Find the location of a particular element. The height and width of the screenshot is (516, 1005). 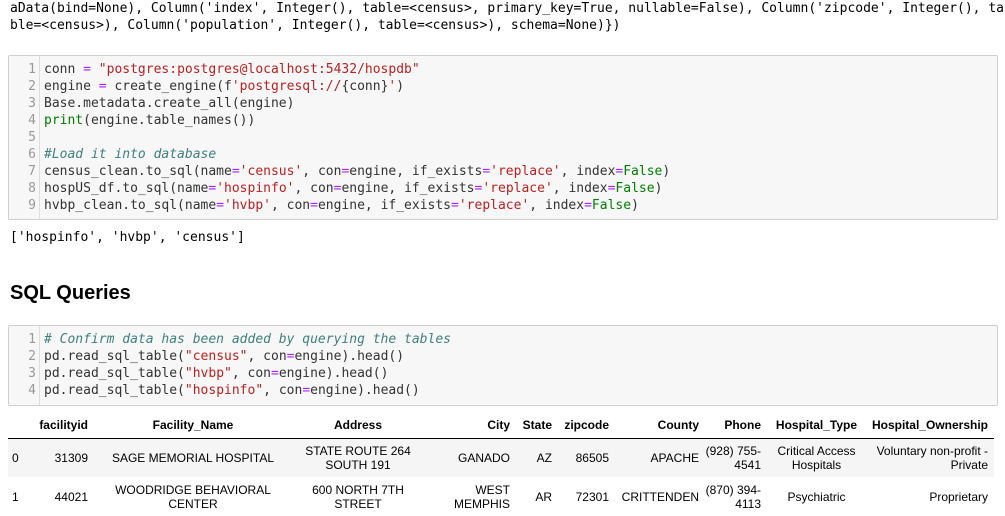

row-index: 0 is located at coordinates (15, 458).